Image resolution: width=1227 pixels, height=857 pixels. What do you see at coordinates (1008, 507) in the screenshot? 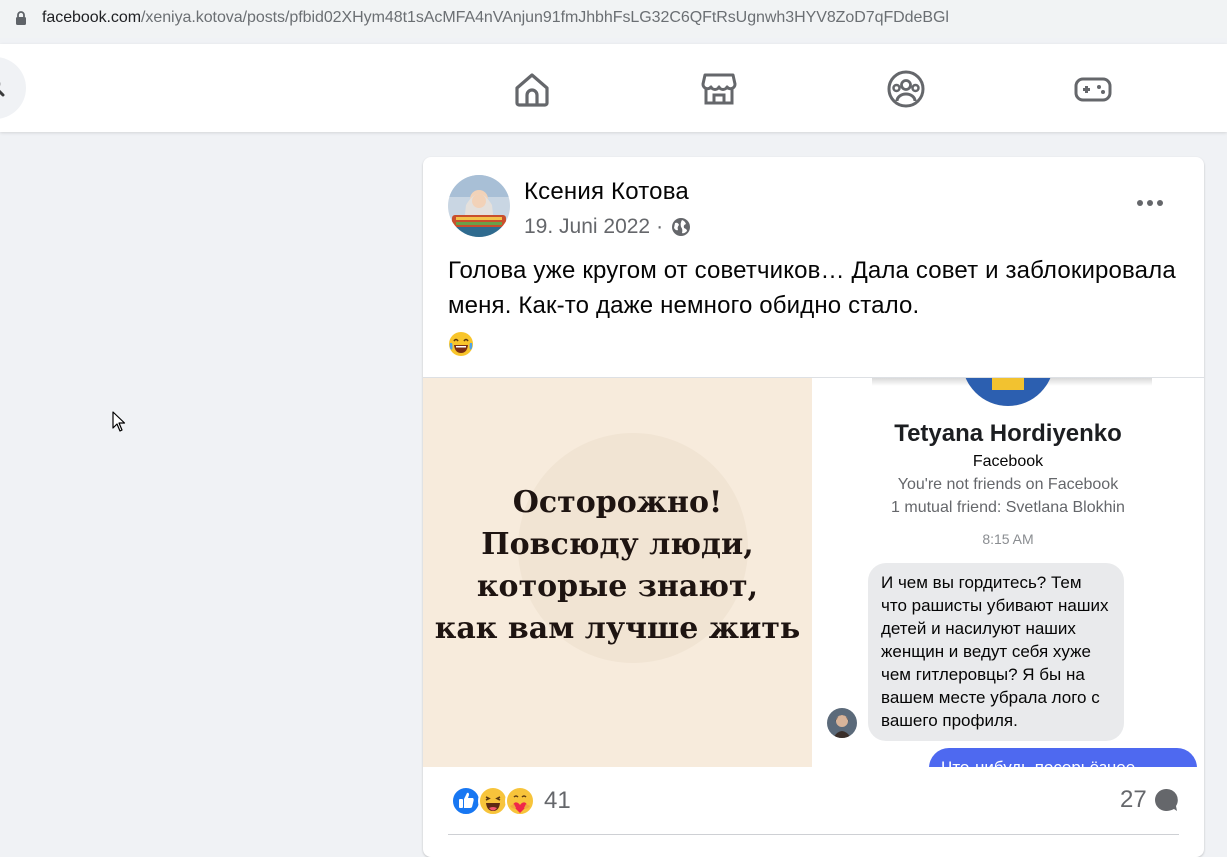
I see `mutual-friends: 1 mutual friend: Svetlana Blokhin` at bounding box center [1008, 507].